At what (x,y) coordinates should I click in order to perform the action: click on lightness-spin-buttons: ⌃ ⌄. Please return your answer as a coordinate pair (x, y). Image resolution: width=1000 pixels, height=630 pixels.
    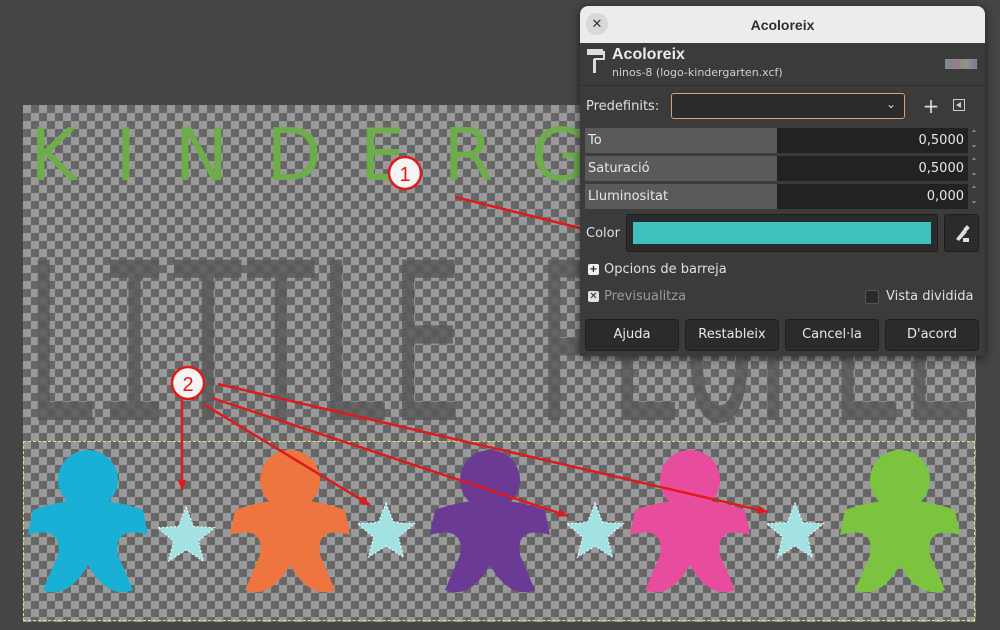
    Looking at the image, I should click on (974, 196).